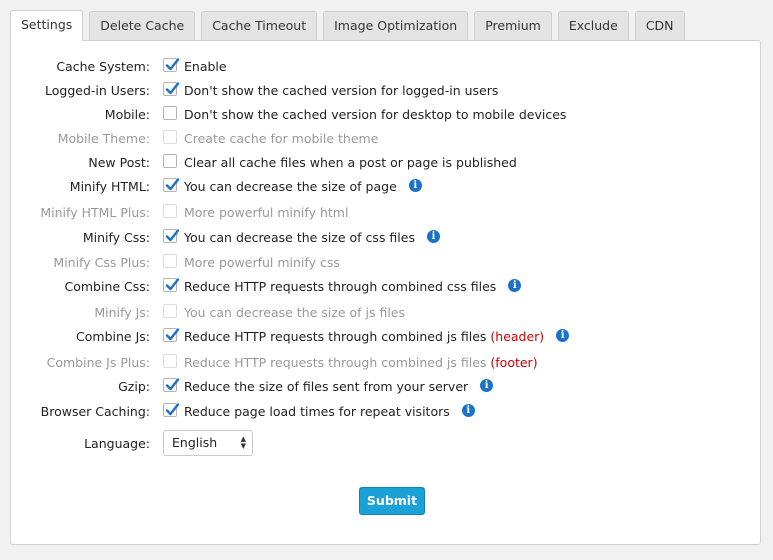  What do you see at coordinates (119, 162) in the screenshot?
I see `setting-label: New Post:` at bounding box center [119, 162].